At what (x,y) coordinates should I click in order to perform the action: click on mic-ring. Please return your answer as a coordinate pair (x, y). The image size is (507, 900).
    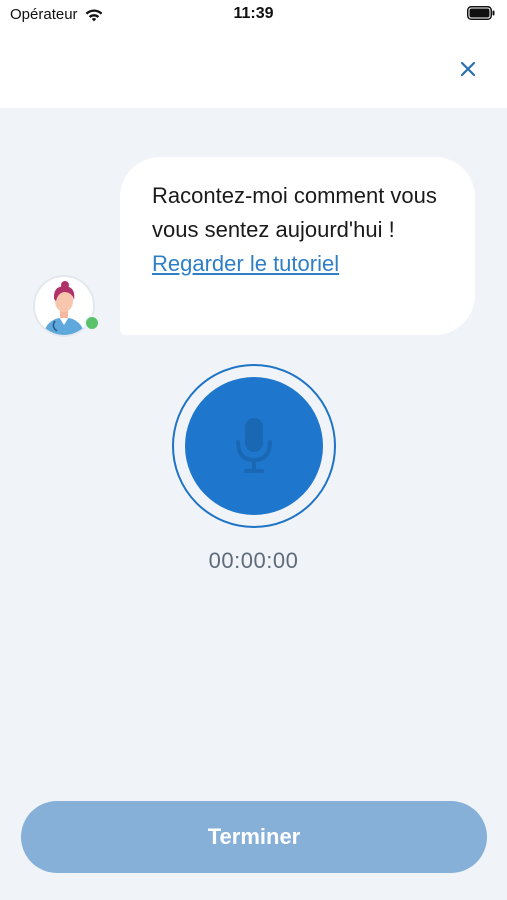
    Looking at the image, I should click on (254, 446).